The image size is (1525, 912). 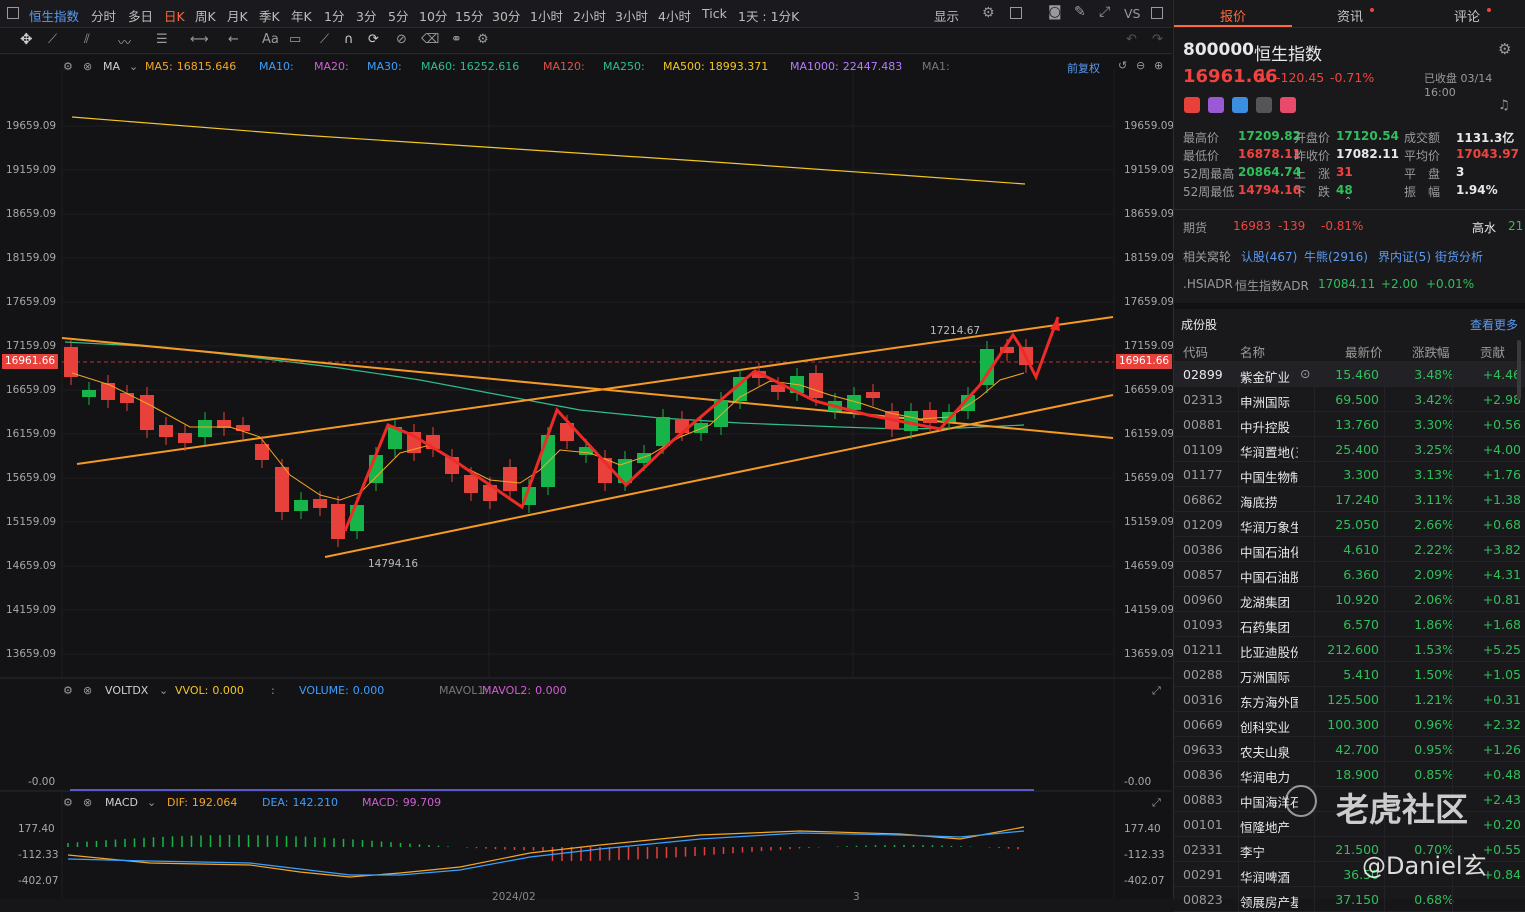 I want to click on reset-icon: ↺, so click(x=1122, y=65).